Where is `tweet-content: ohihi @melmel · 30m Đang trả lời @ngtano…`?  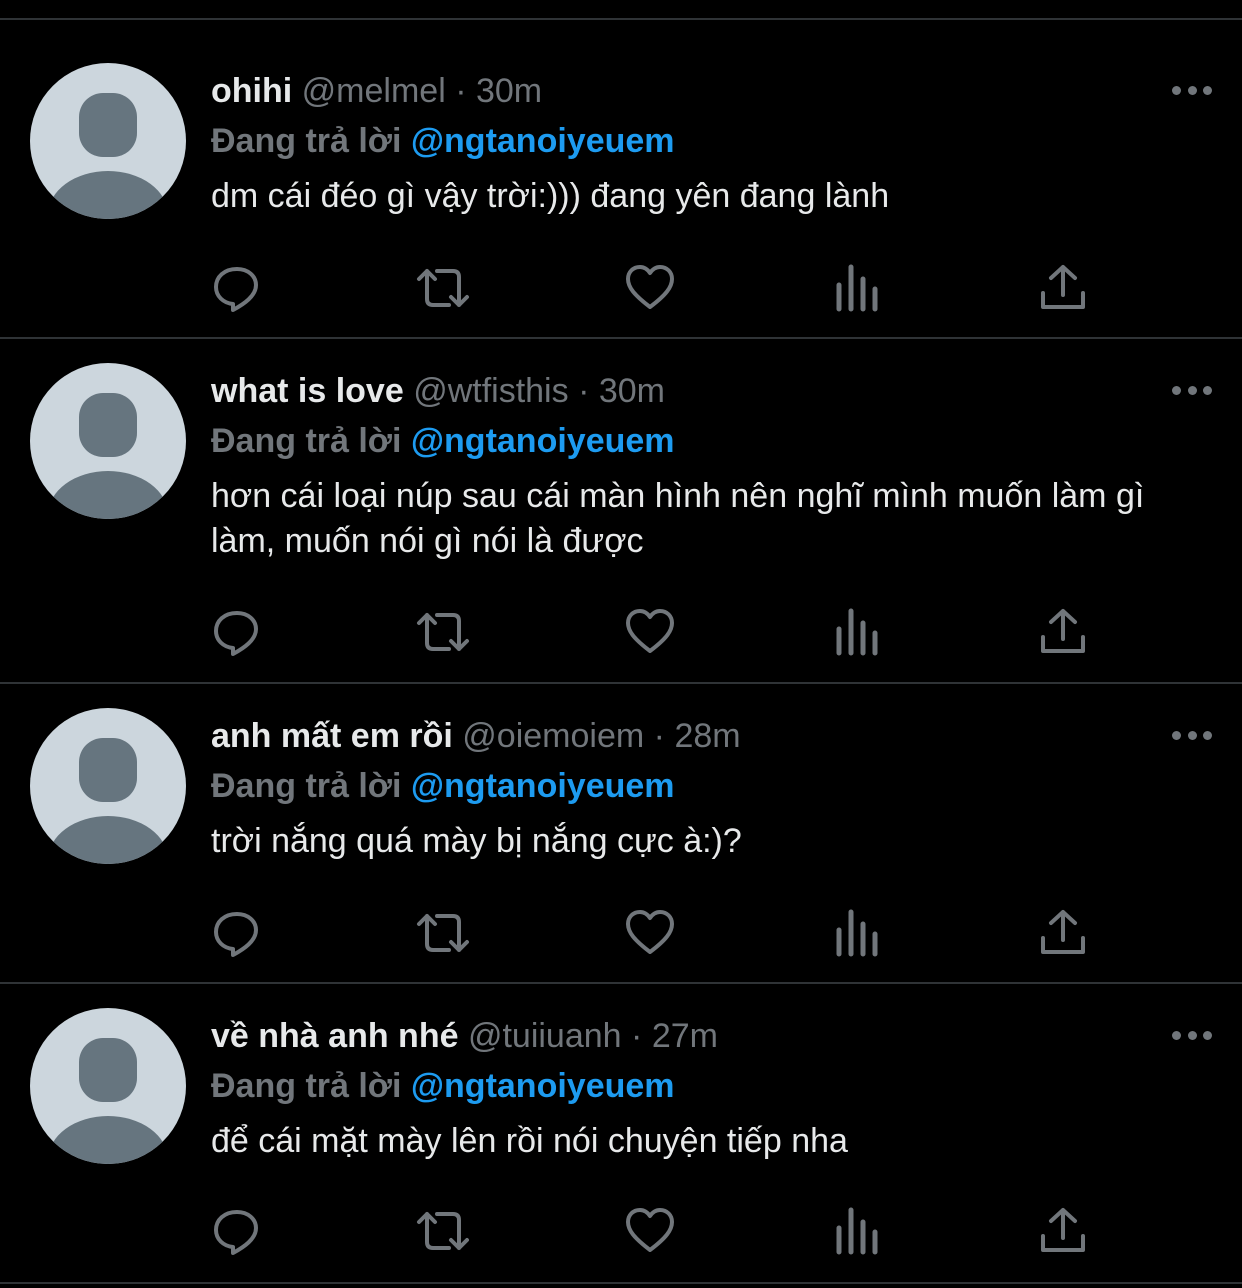
tweet-content: ohihi @melmel · 30m Đang trả lời @ngtano… is located at coordinates (706, 145).